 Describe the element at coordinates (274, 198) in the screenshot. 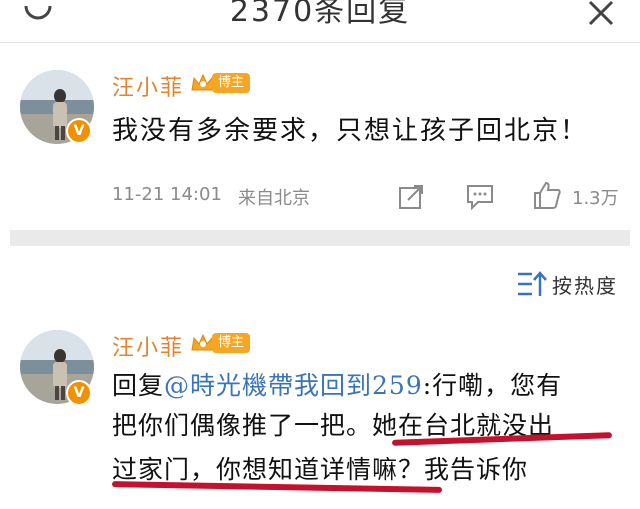

I see `comment-location: 来自北京` at that location.